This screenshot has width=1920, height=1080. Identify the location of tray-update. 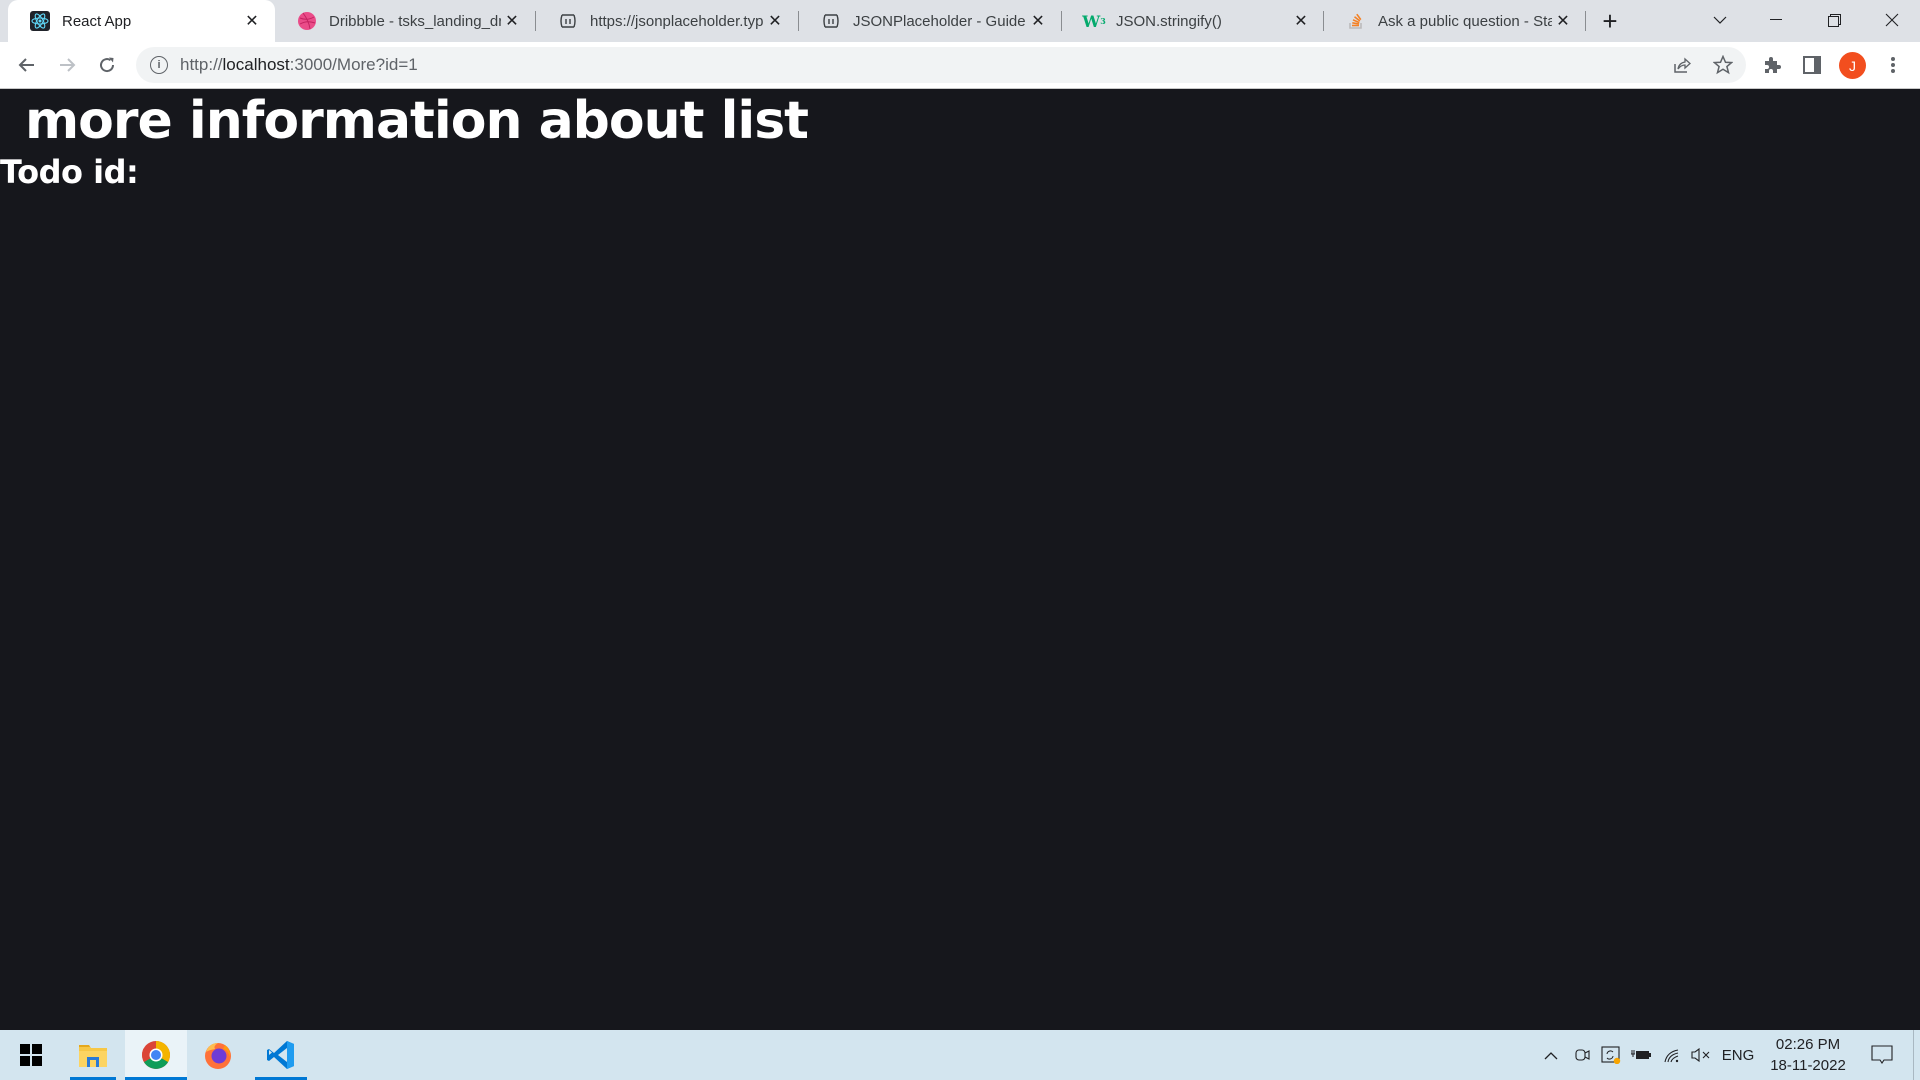
(1611, 1055).